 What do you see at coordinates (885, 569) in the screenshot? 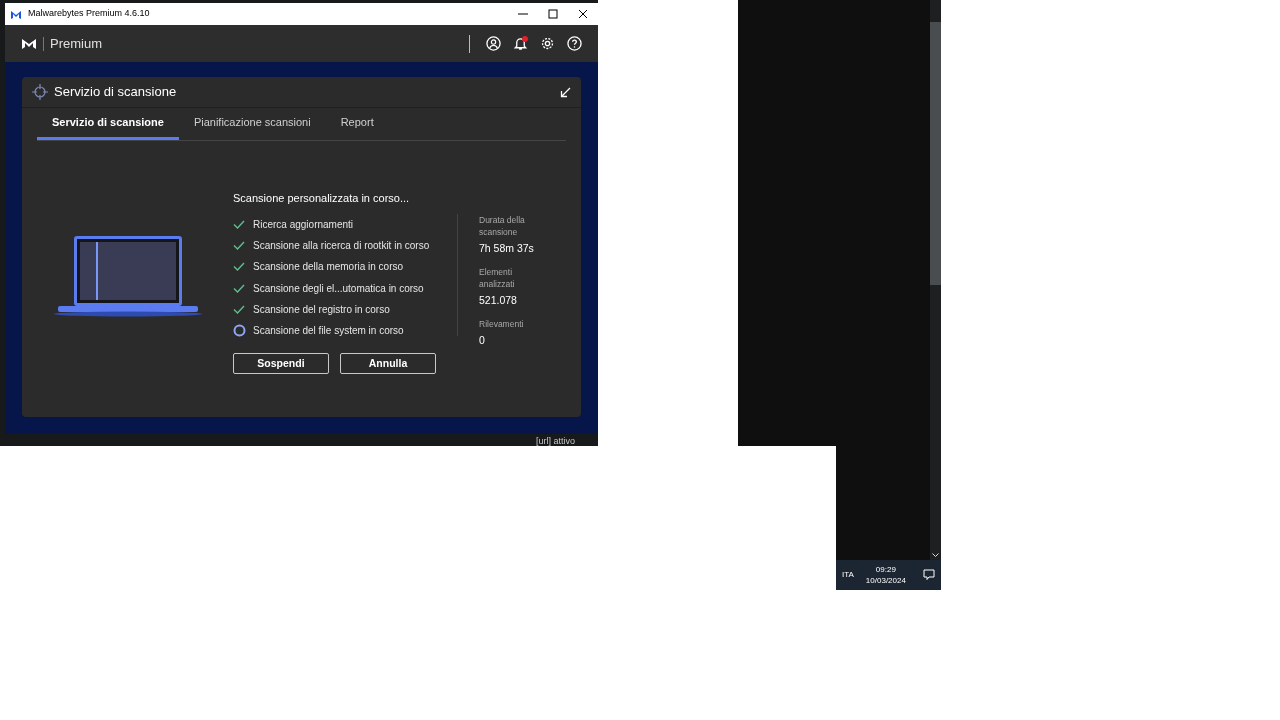
I see `clock-time: 09:29` at bounding box center [885, 569].